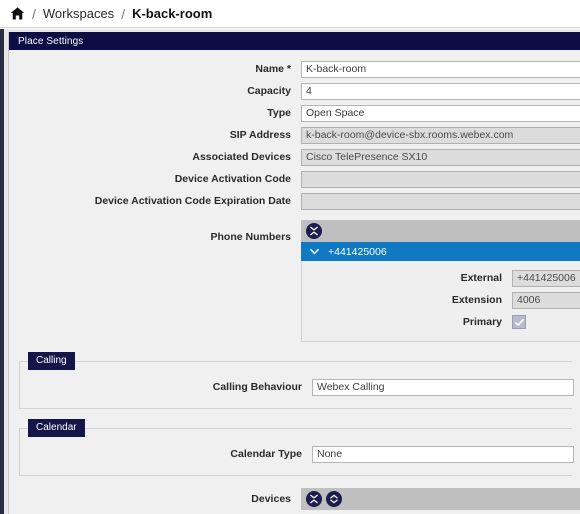 Image resolution: width=580 pixels, height=514 pixels. Describe the element at coordinates (294, 499) in the screenshot. I see `form-row-devices: Devices` at that location.